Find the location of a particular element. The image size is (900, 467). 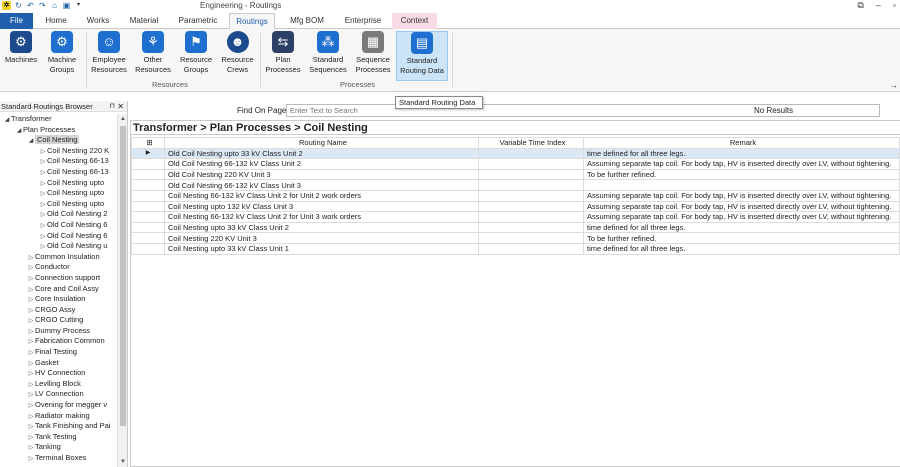

tree-node: ▷ Ovening for megger v is located at coordinates (58, 405).